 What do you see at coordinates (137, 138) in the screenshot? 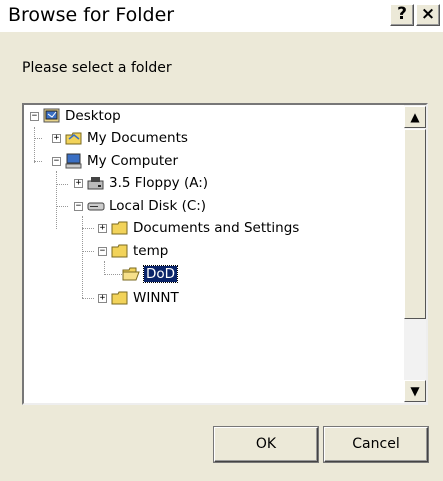
I see `tree-item-label: My Documents` at bounding box center [137, 138].